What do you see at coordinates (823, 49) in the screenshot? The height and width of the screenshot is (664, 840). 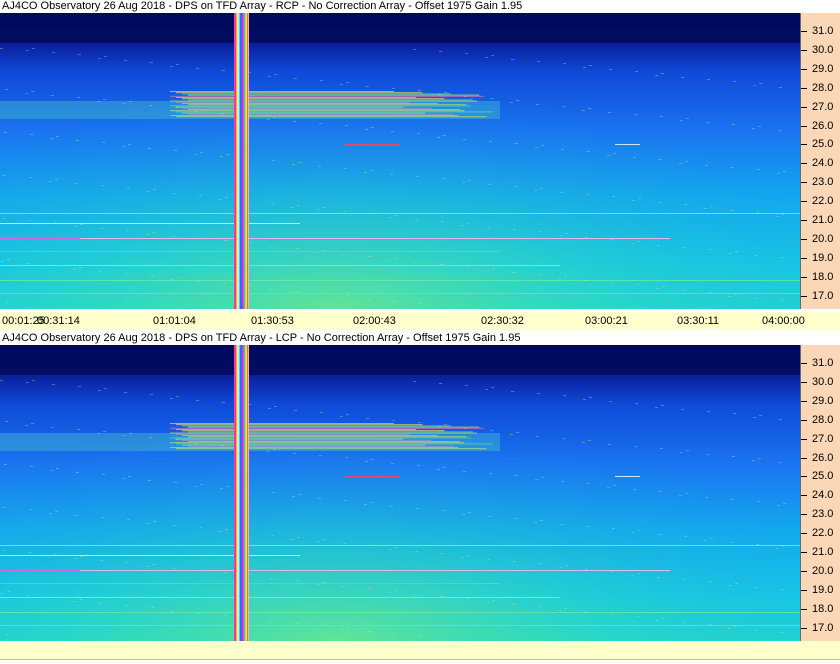 I see `frequency-tick-label: 30.0` at bounding box center [823, 49].